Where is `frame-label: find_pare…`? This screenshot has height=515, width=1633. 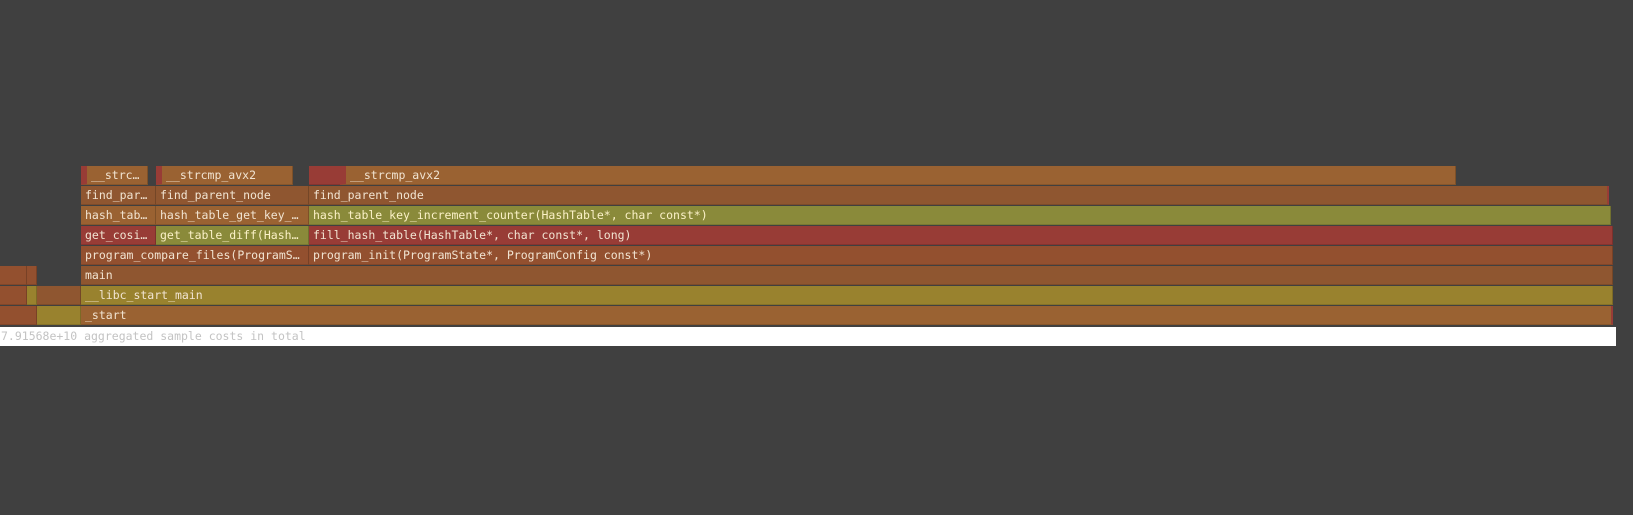 frame-label: find_pare… is located at coordinates (120, 195).